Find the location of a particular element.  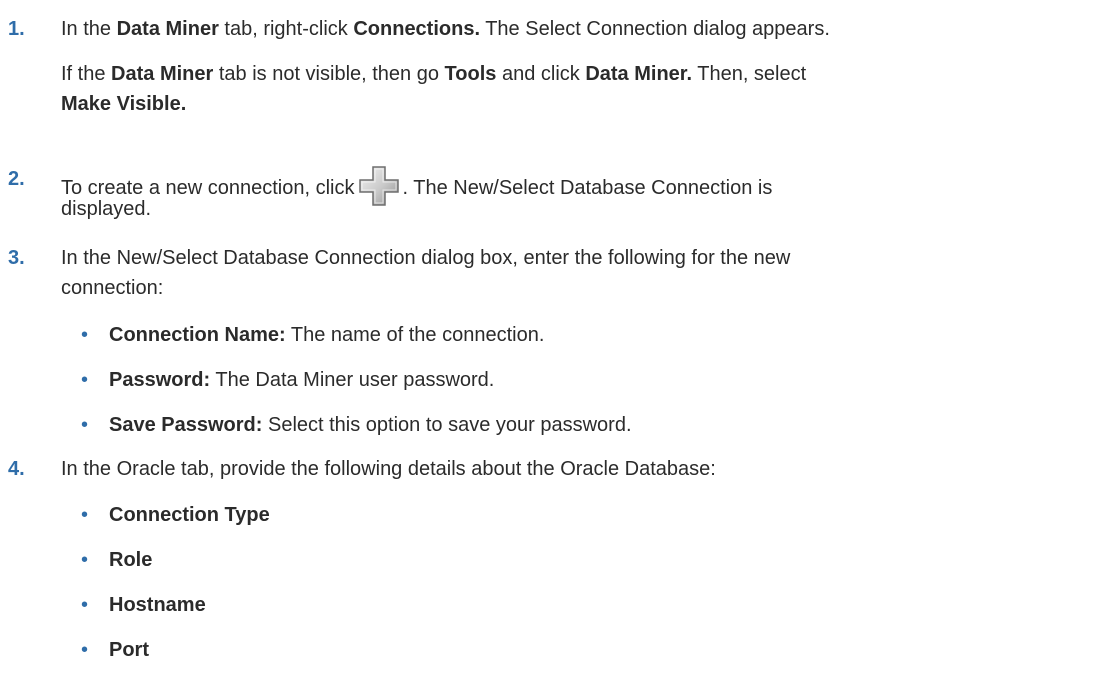

text-run: Then, select is located at coordinates (749, 74).